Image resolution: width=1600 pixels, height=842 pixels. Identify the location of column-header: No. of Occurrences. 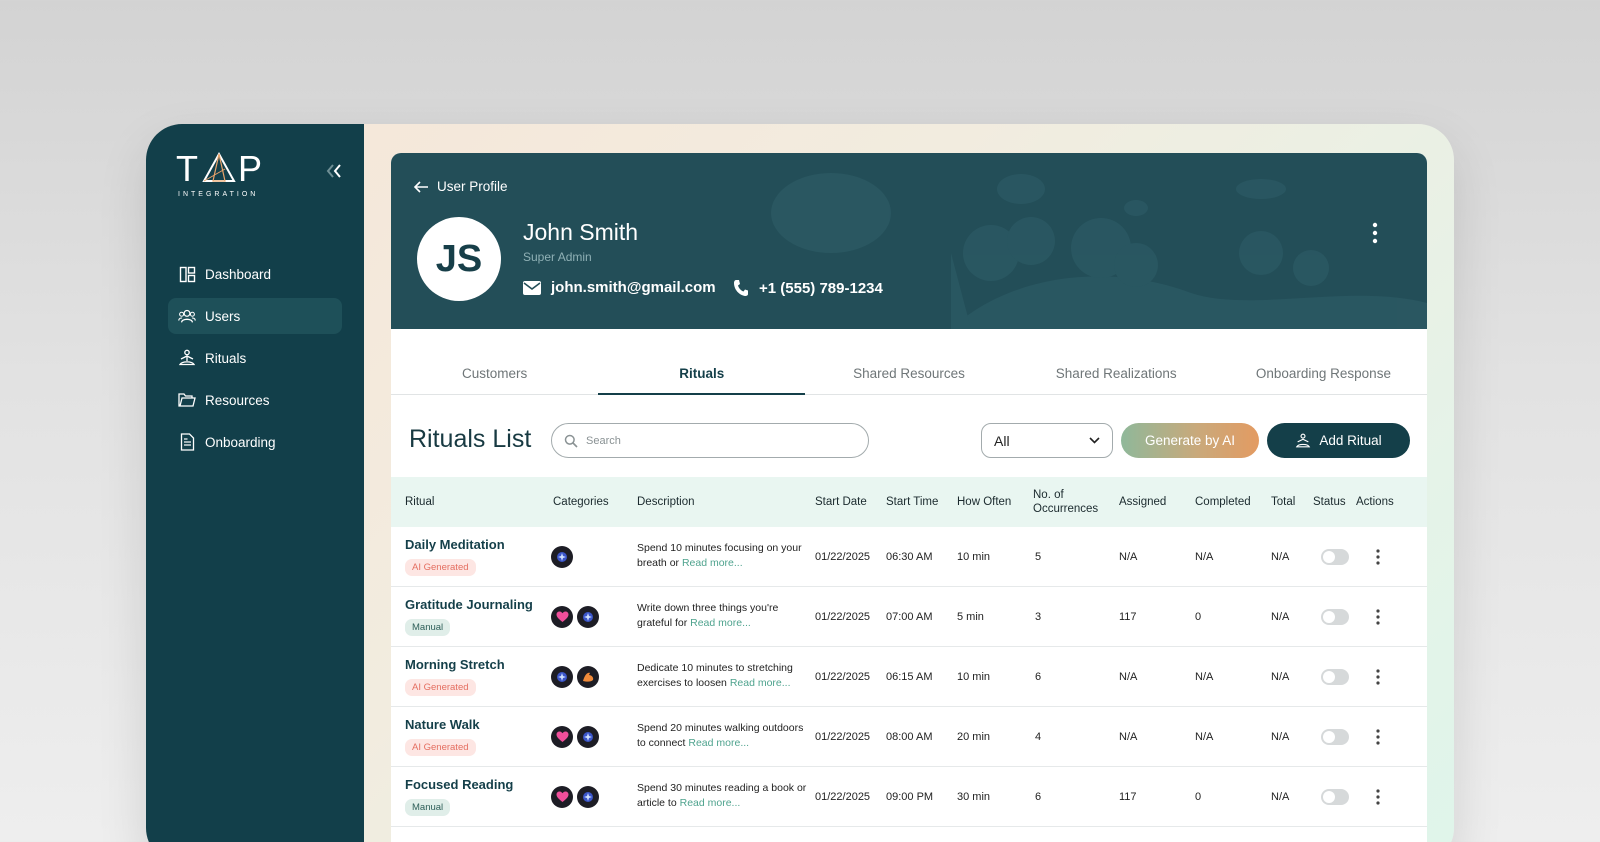
(1070, 502).